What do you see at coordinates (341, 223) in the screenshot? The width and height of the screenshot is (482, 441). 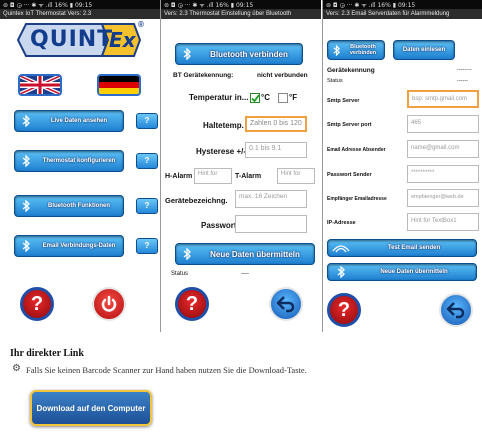 I see `ip-address-label: IP-Adresse` at bounding box center [341, 223].